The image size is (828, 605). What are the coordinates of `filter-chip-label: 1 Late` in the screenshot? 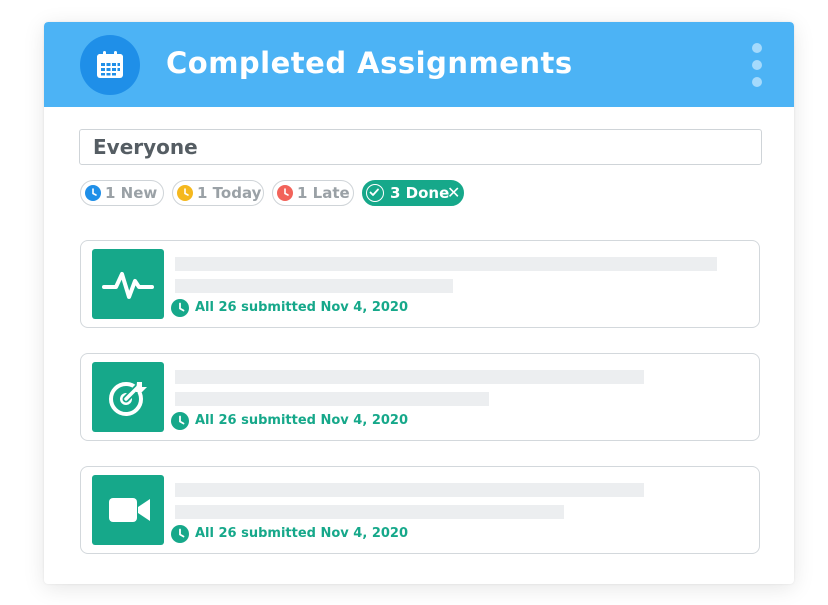 It's located at (323, 193).